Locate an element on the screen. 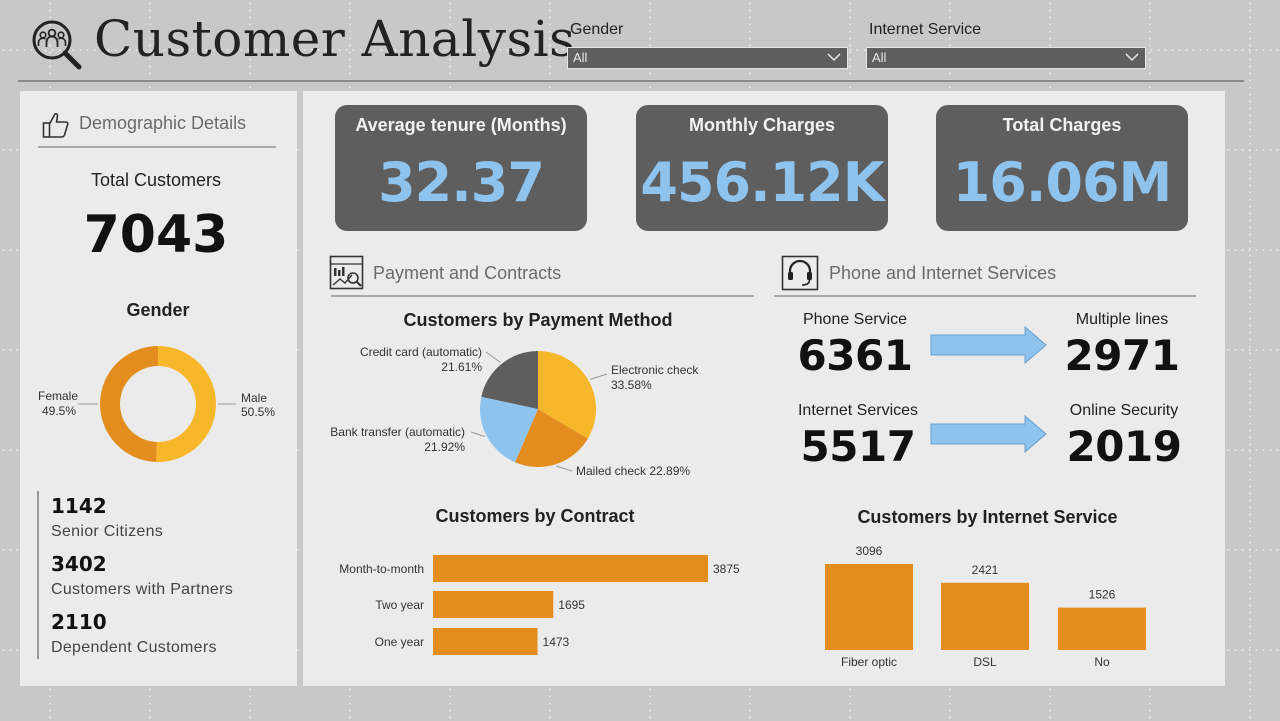 The height and width of the screenshot is (721, 1280). data-label: 2421 is located at coordinates (985, 570).